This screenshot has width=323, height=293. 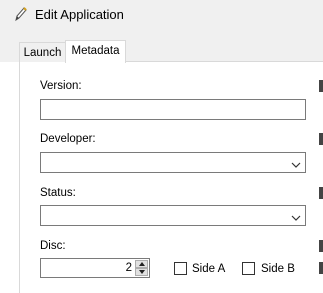 I want to click on side-a-label: Side A, so click(x=208, y=269).